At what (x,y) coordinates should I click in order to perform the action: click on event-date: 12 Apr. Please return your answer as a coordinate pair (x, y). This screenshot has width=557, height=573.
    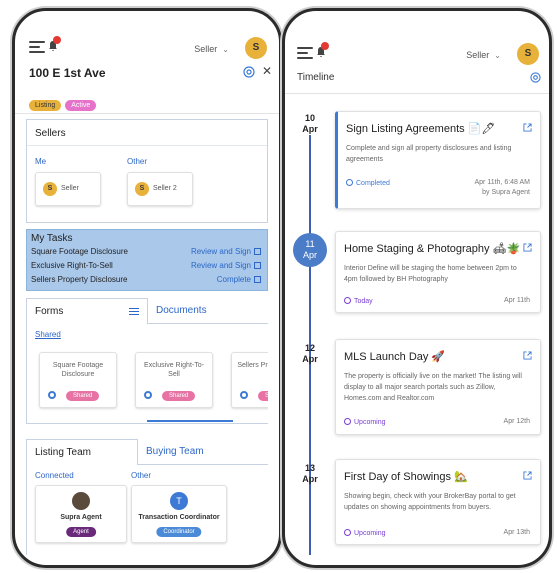
    Looking at the image, I should click on (310, 354).